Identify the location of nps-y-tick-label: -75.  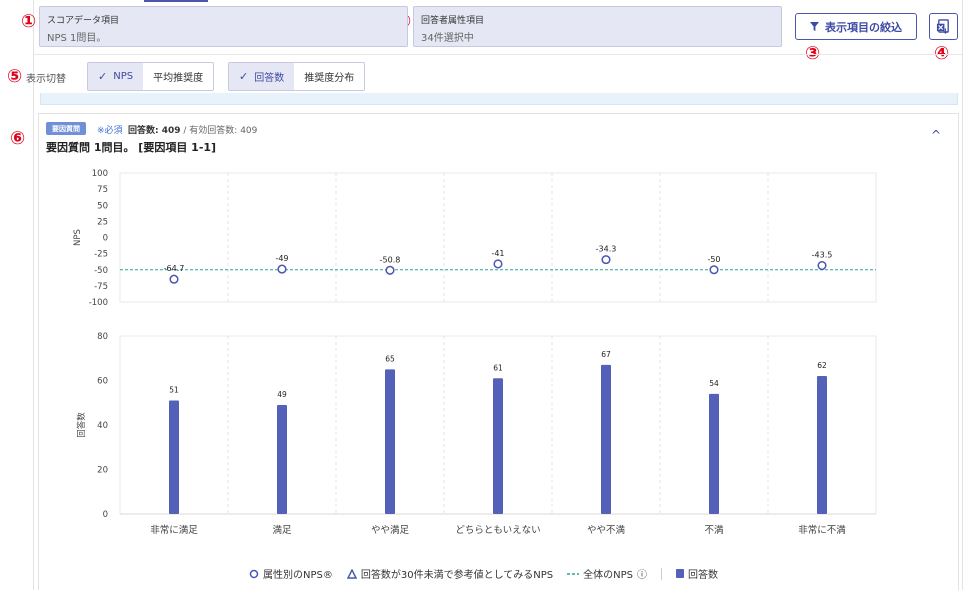
(101, 287).